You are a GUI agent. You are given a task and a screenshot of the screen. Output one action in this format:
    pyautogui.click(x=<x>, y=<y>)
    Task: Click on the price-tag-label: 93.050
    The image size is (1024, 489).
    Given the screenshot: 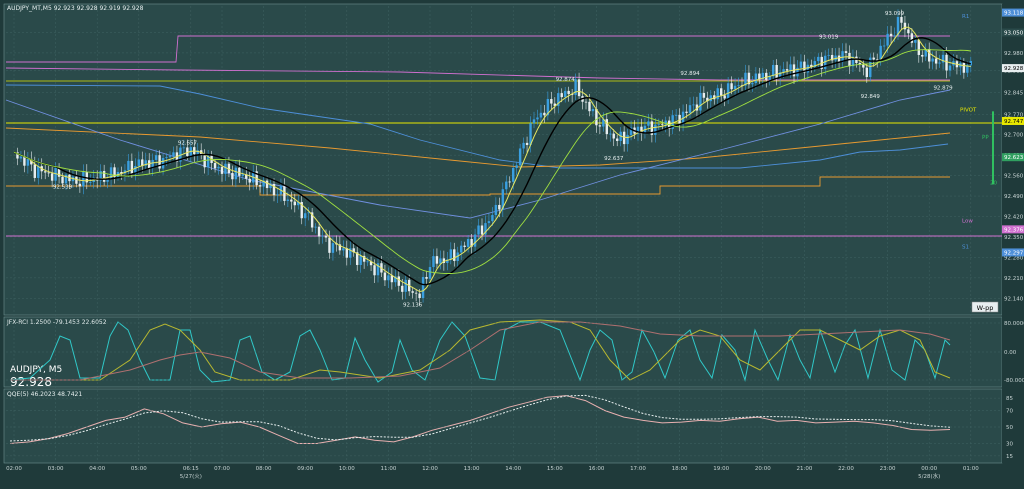 What is the action you would take?
    pyautogui.click(x=1014, y=33)
    